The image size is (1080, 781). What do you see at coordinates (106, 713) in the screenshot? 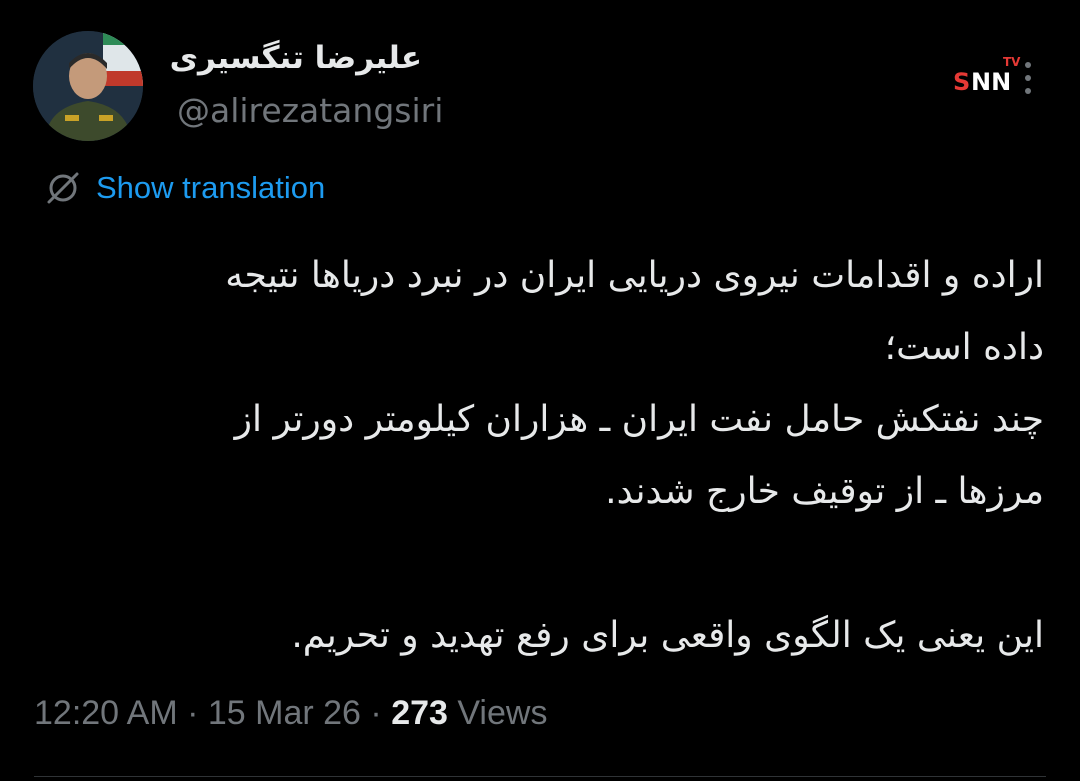
I see `tweet-time: 12:20 AM` at bounding box center [106, 713].